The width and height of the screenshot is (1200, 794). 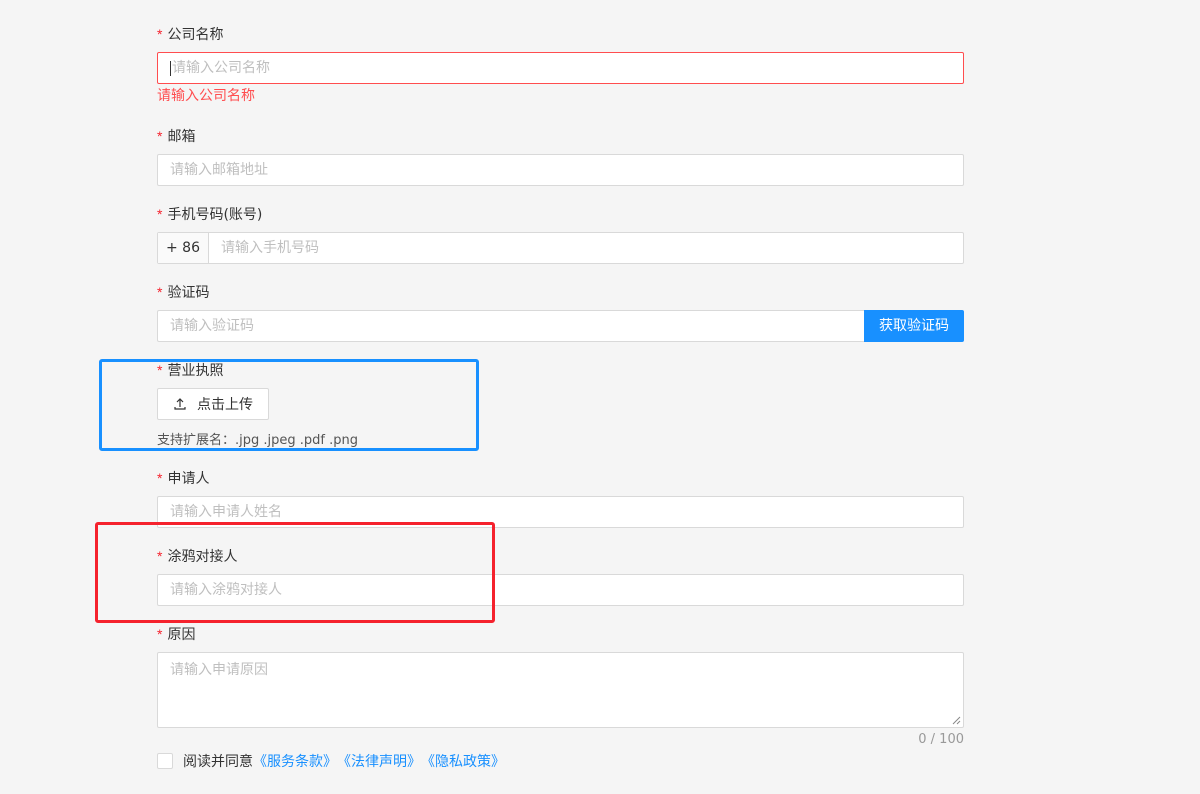 What do you see at coordinates (560, 292) in the screenshot?
I see `code-label: * 验证码` at bounding box center [560, 292].